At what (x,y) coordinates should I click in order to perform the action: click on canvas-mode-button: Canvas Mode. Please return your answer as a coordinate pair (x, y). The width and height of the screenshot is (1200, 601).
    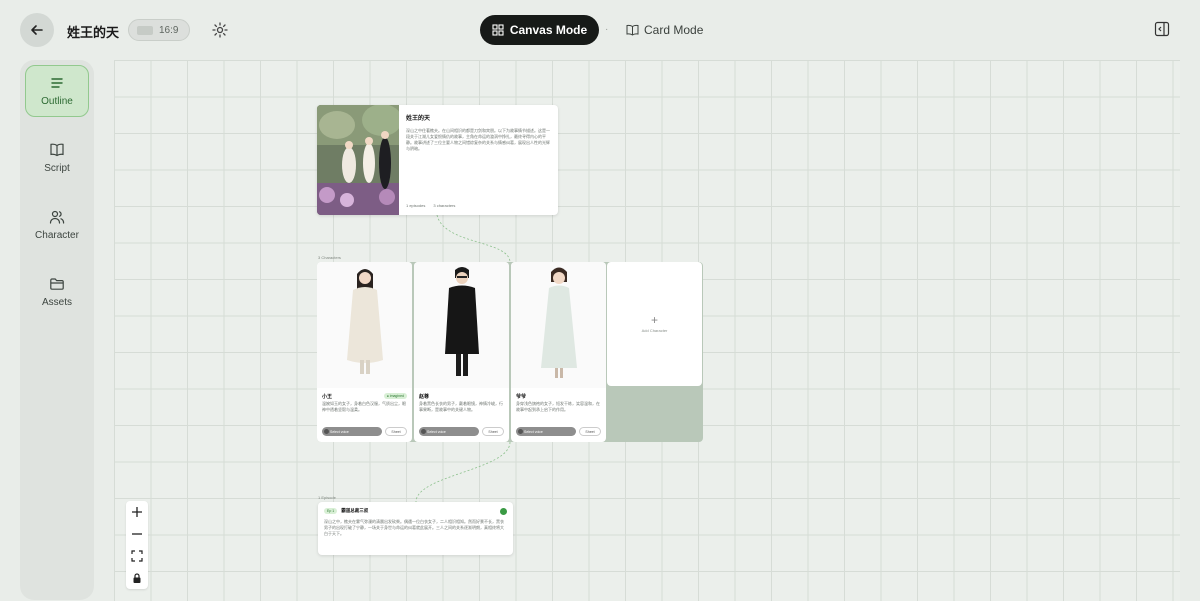
    Looking at the image, I should click on (539, 30).